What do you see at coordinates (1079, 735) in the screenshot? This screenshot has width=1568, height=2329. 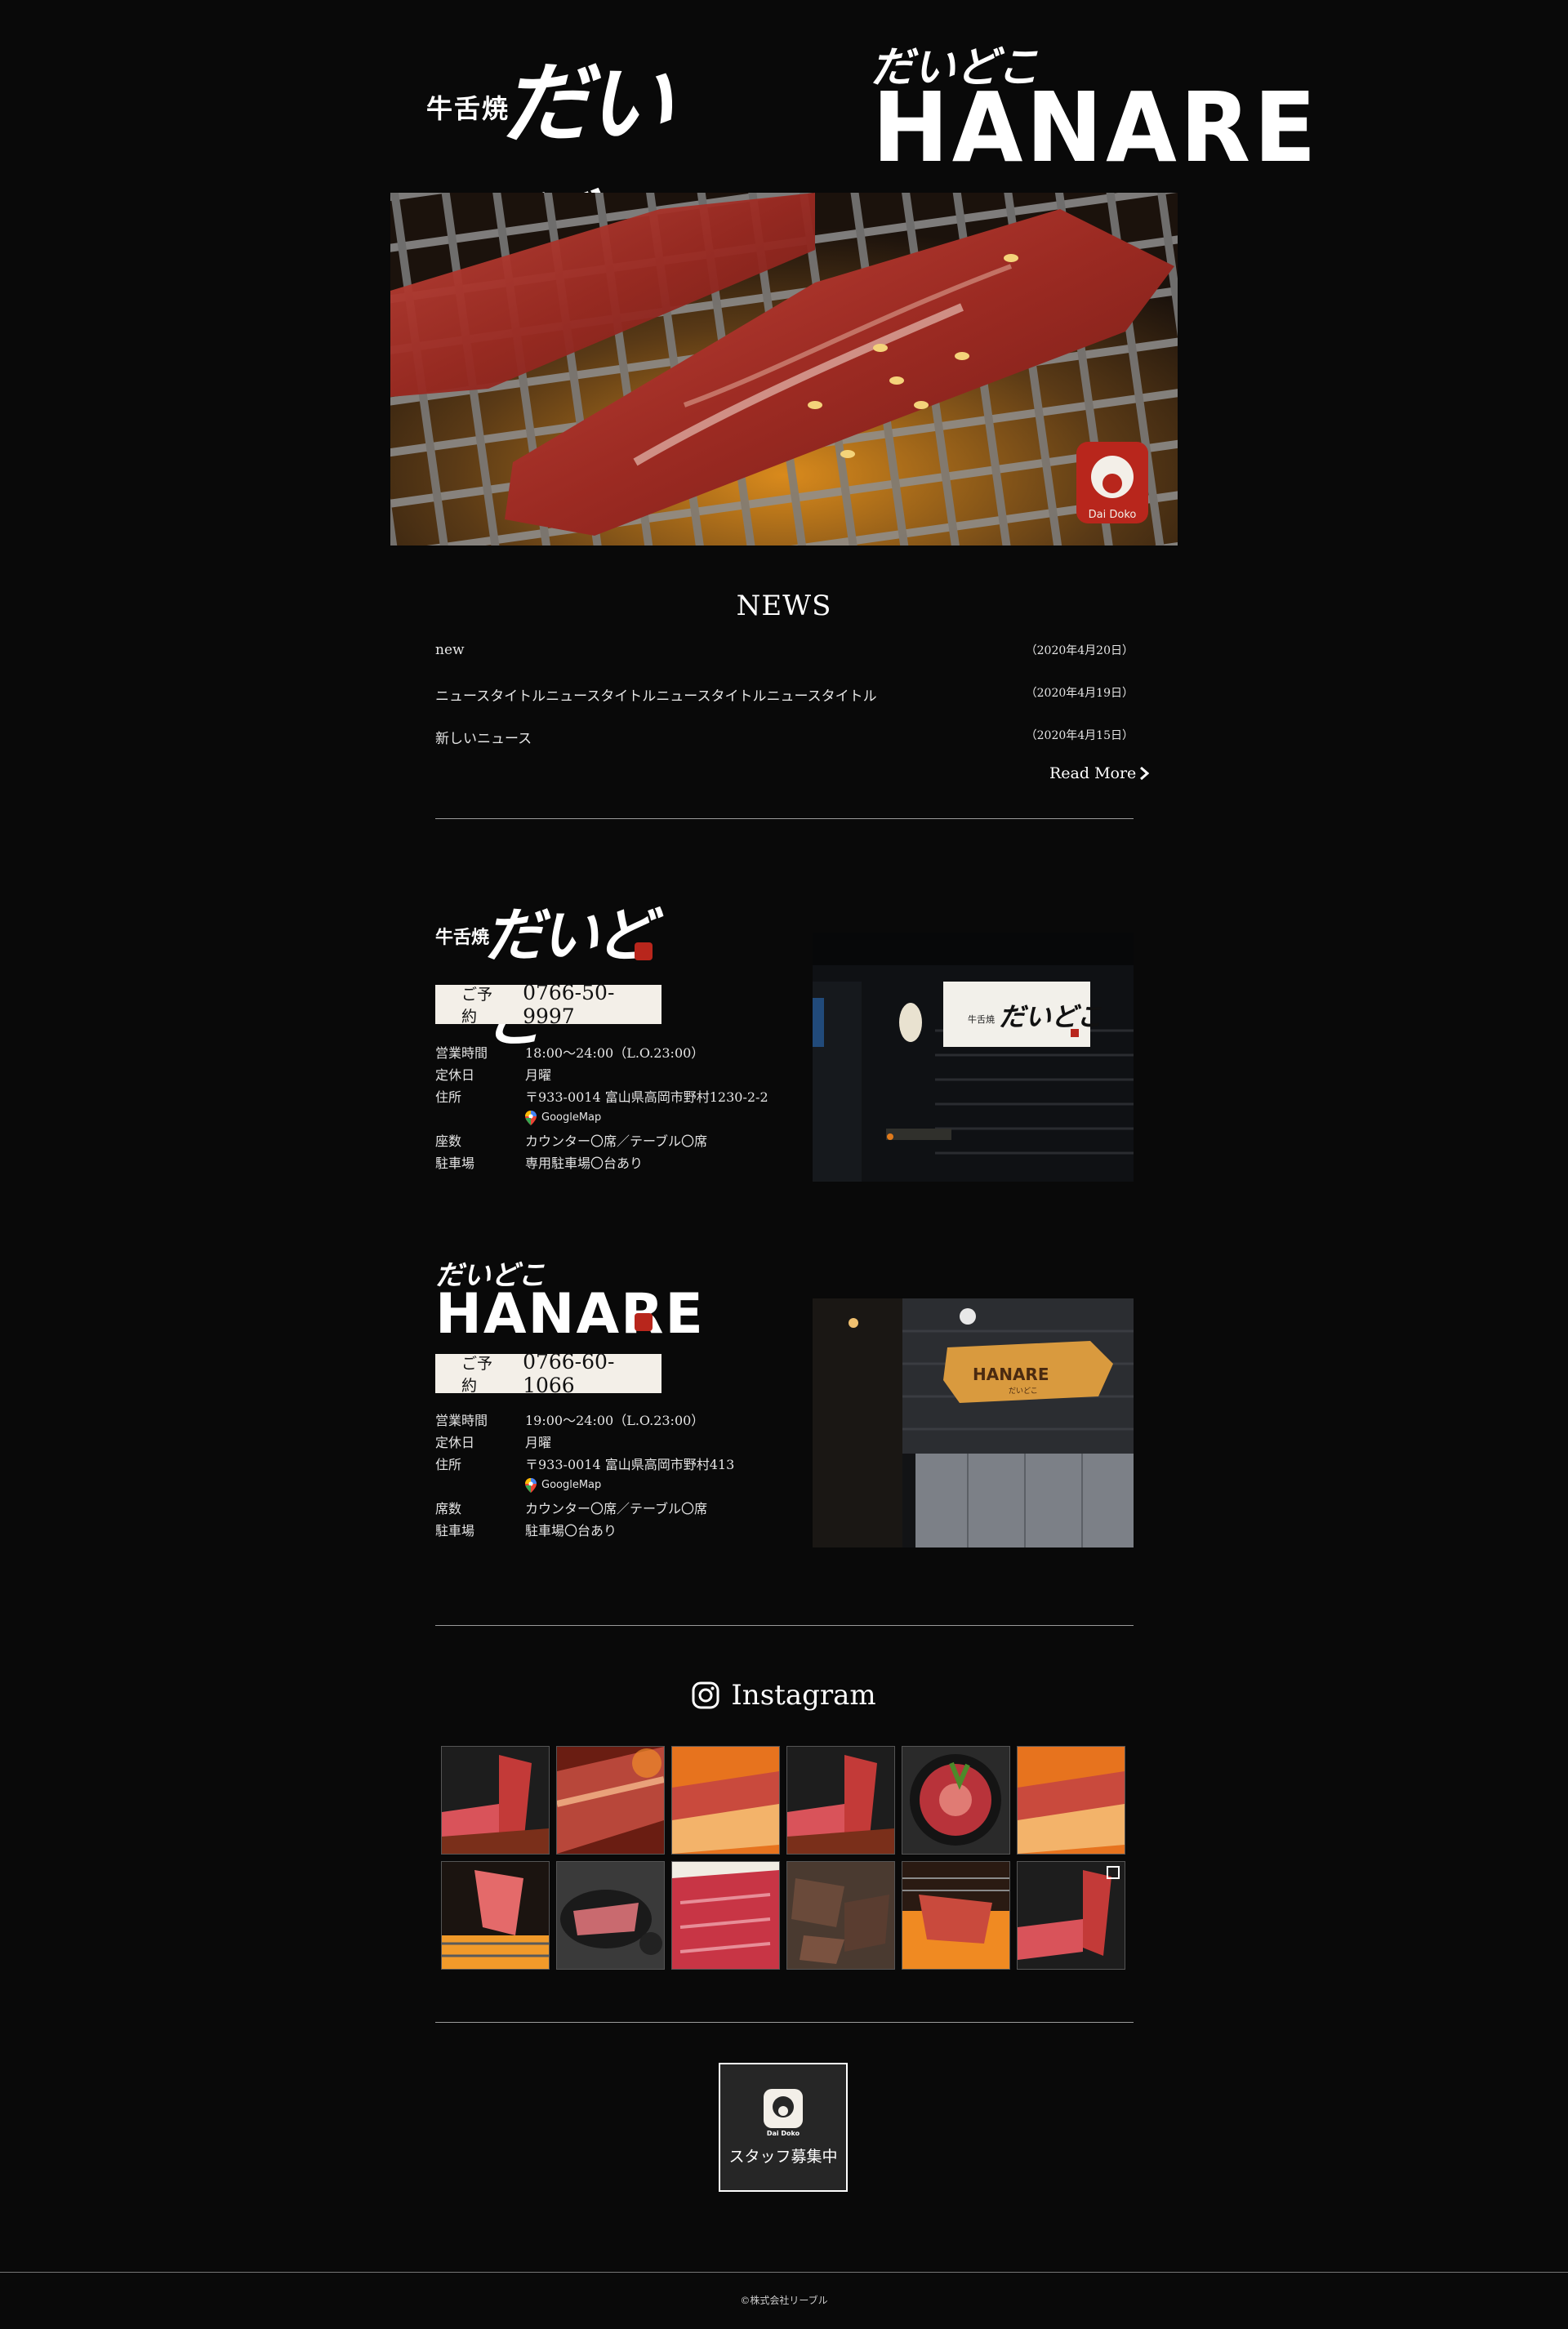 I see `news-item-date: （2020年4月15日）` at bounding box center [1079, 735].